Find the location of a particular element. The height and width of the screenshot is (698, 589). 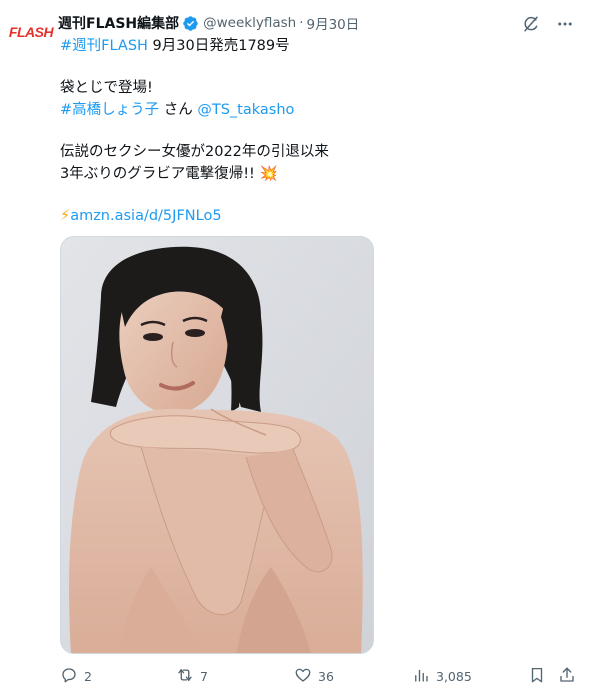

post-date: 9月30日 is located at coordinates (333, 23).